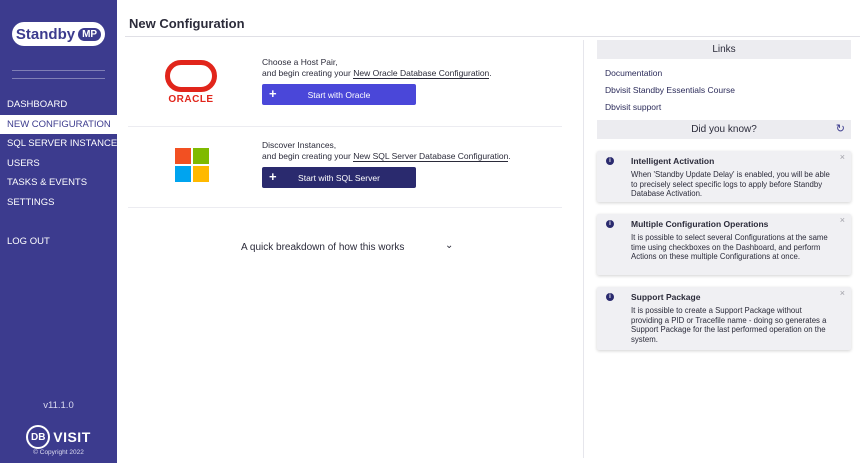  Describe the element at coordinates (490, 73) in the screenshot. I see `oracle-description-suffix: .` at that location.